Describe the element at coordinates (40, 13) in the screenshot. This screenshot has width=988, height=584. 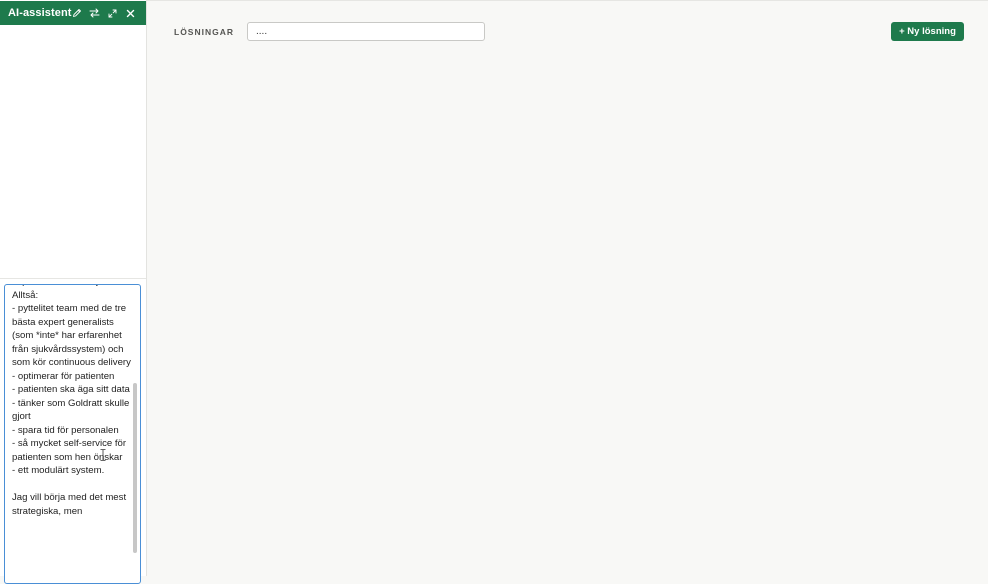
I see `ai-assistant-title: AI-assistent` at that location.